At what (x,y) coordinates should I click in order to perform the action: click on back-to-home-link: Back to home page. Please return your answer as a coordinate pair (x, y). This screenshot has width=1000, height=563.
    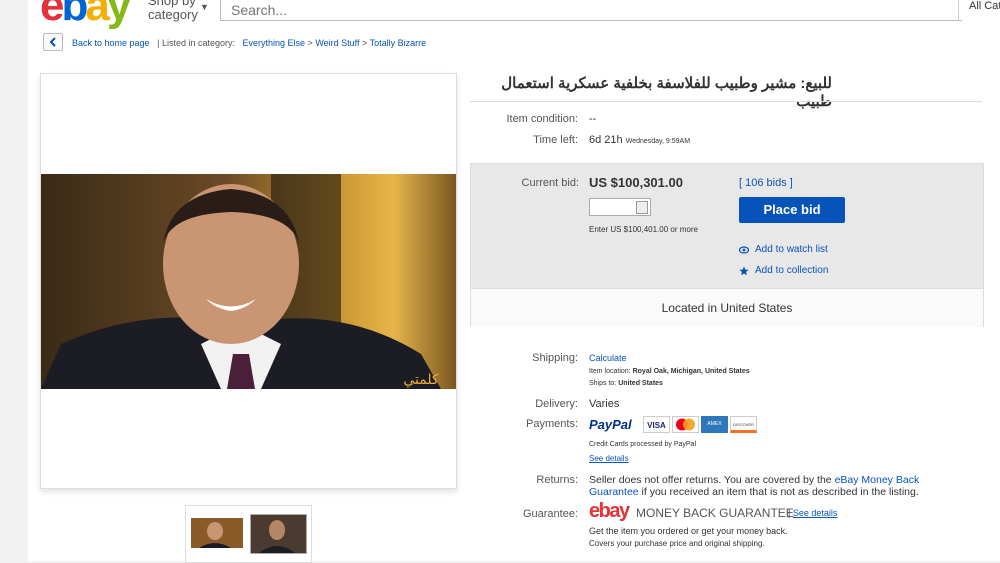
    Looking at the image, I should click on (111, 43).